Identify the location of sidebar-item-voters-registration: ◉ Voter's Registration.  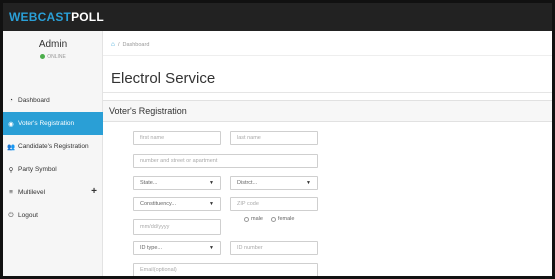
(53, 123).